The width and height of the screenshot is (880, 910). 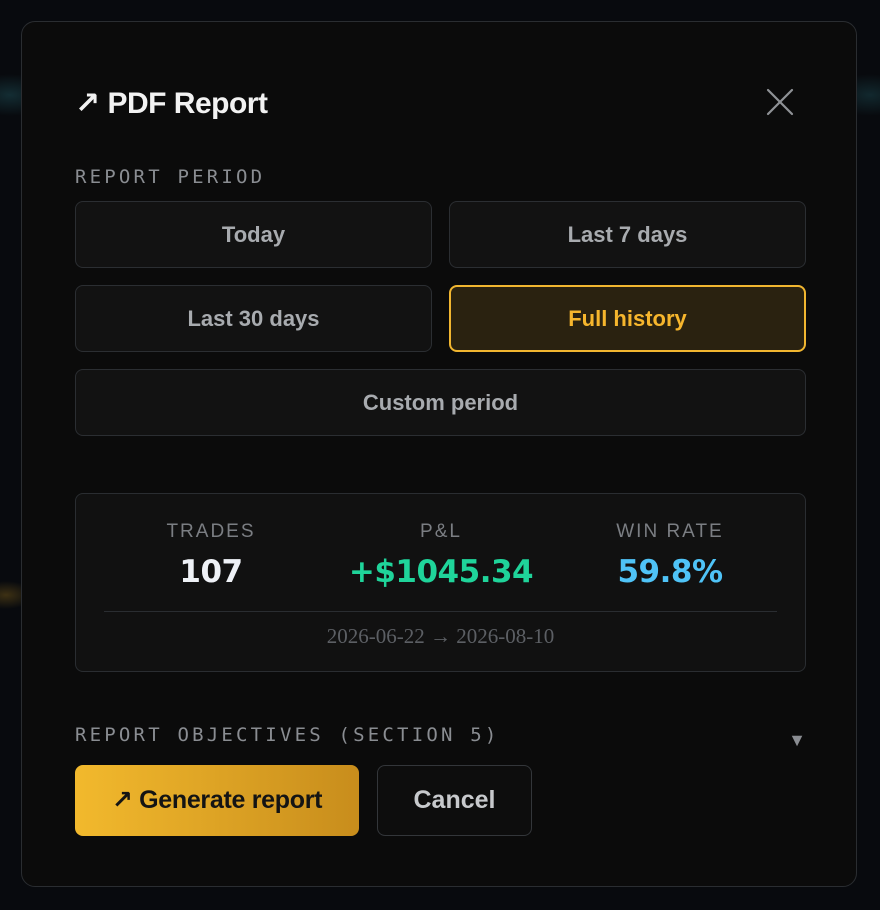 I want to click on summary-divider, so click(x=440, y=611).